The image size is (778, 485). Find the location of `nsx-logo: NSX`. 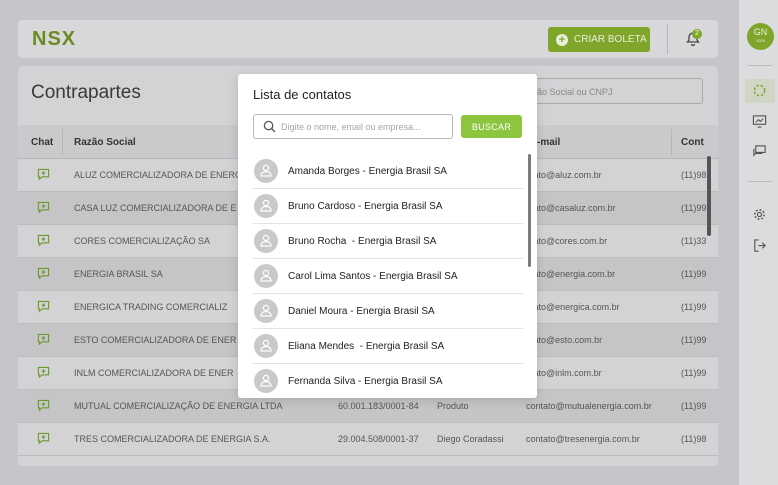

nsx-logo: NSX is located at coordinates (54, 39).